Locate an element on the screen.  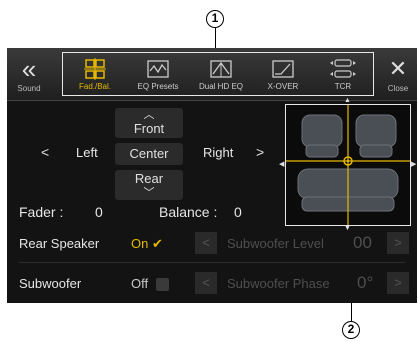
subwoofer-label: Subwoofer is located at coordinates (50, 283).